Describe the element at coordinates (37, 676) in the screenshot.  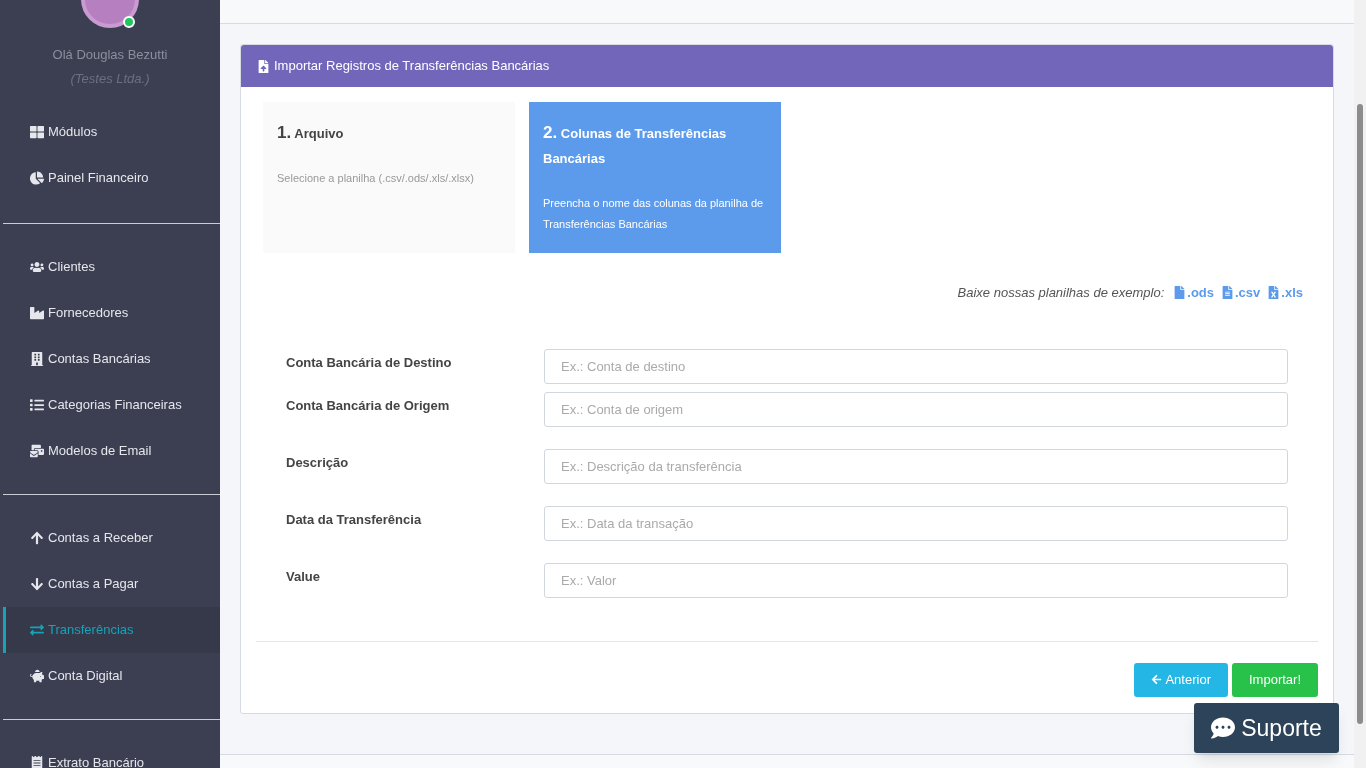
I see `piggy-bank-icon` at that location.